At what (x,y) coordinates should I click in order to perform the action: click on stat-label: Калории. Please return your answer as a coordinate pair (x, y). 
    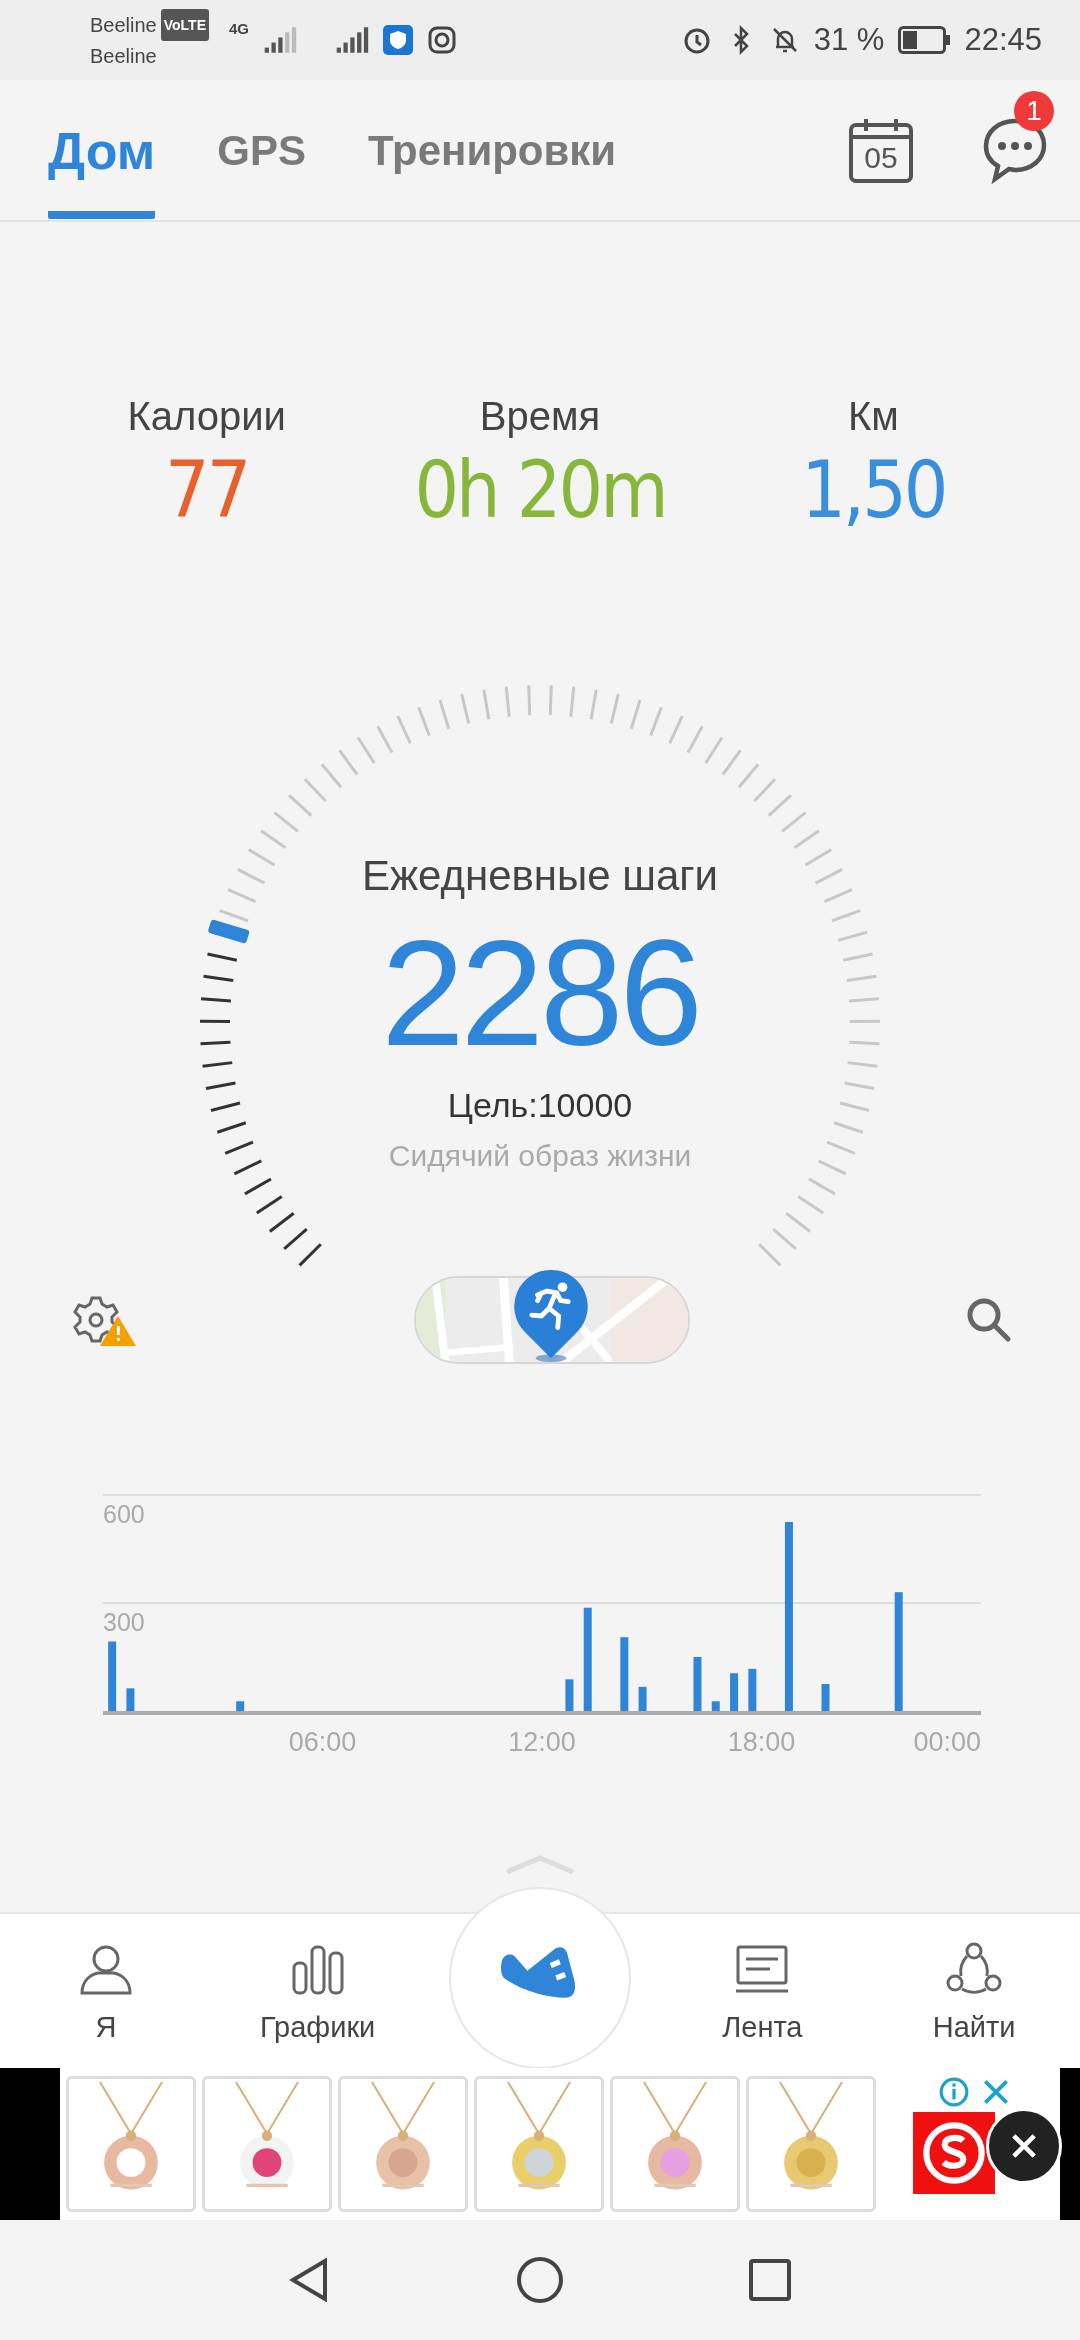
    Looking at the image, I should click on (206, 416).